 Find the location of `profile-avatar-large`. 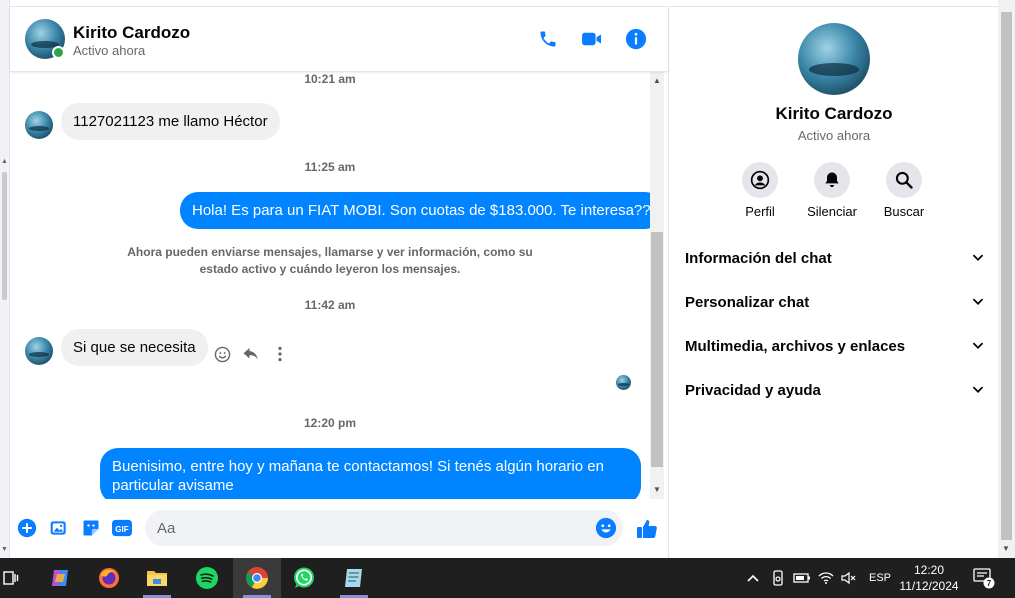

profile-avatar-large is located at coordinates (834, 59).